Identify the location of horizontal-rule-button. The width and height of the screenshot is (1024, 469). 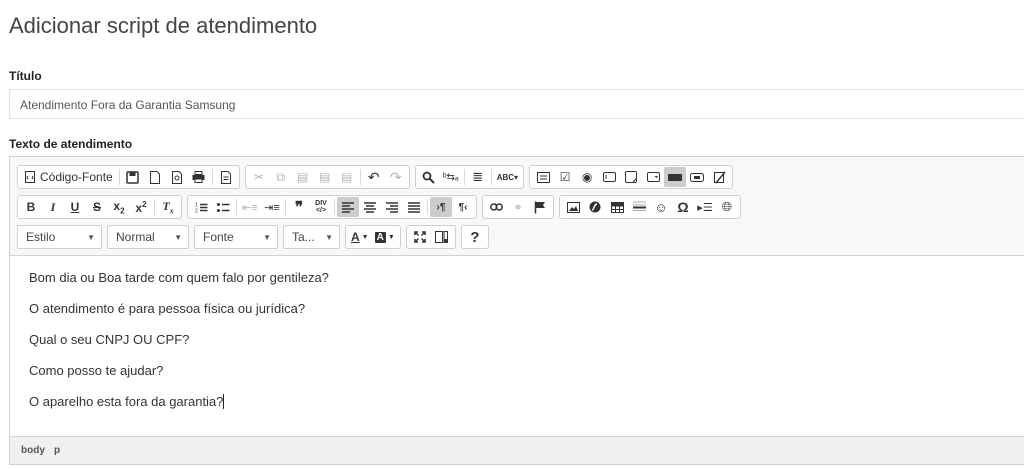
(639, 207).